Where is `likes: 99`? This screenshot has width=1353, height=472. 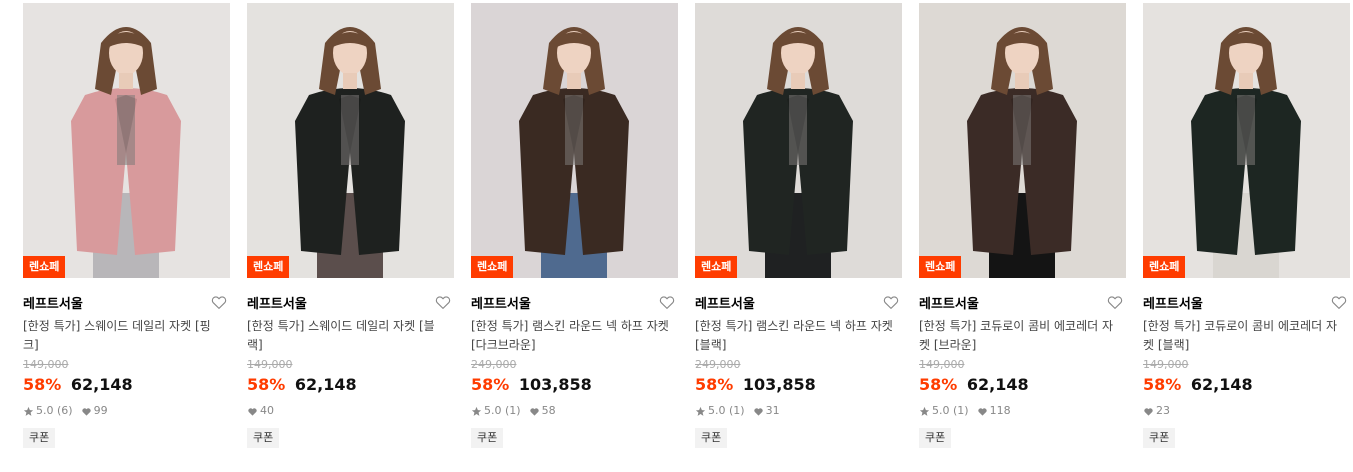 likes: 99 is located at coordinates (94, 411).